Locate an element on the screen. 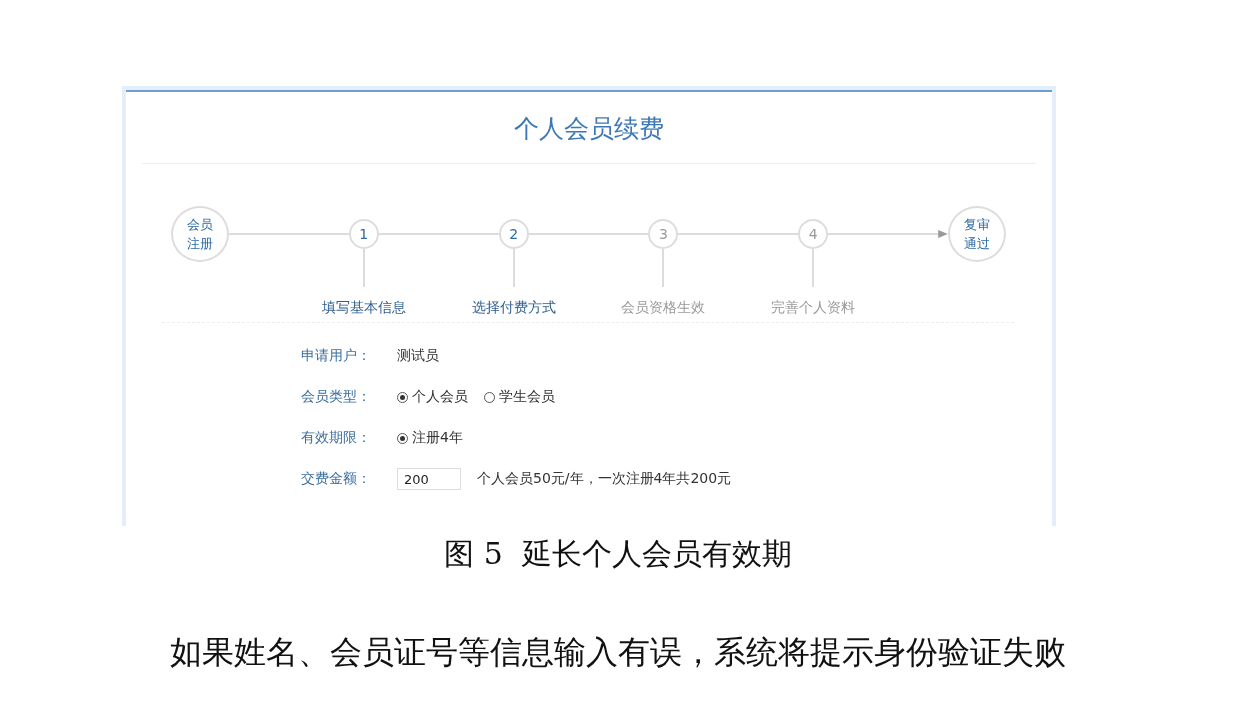 This screenshot has width=1236, height=710. figure-caption: 图 5 延长个人会员有效期 is located at coordinates (618, 554).